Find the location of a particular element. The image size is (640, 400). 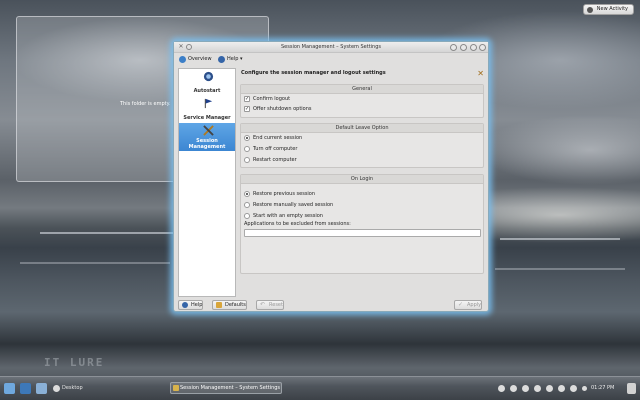

new-activity-button: New Activity is located at coordinates (608, 9).